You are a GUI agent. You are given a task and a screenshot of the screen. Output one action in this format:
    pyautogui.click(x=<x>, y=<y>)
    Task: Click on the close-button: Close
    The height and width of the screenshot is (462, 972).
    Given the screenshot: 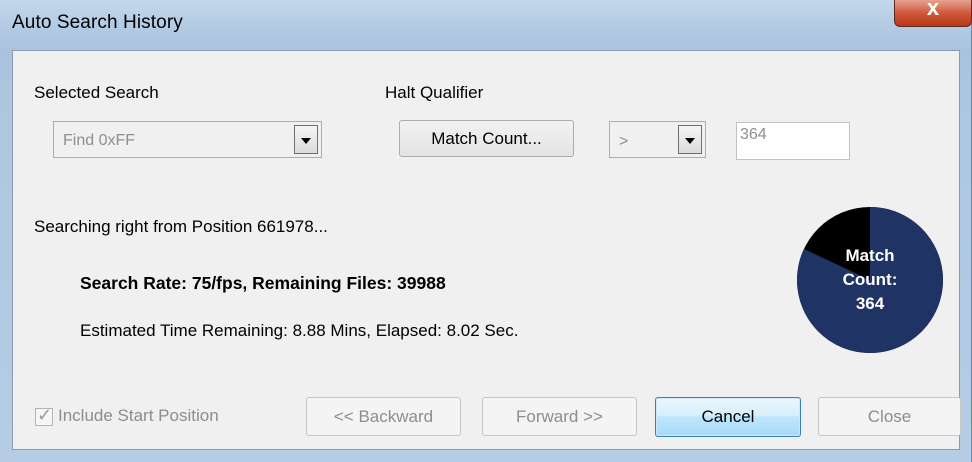 What is the action you would take?
    pyautogui.click(x=889, y=416)
    